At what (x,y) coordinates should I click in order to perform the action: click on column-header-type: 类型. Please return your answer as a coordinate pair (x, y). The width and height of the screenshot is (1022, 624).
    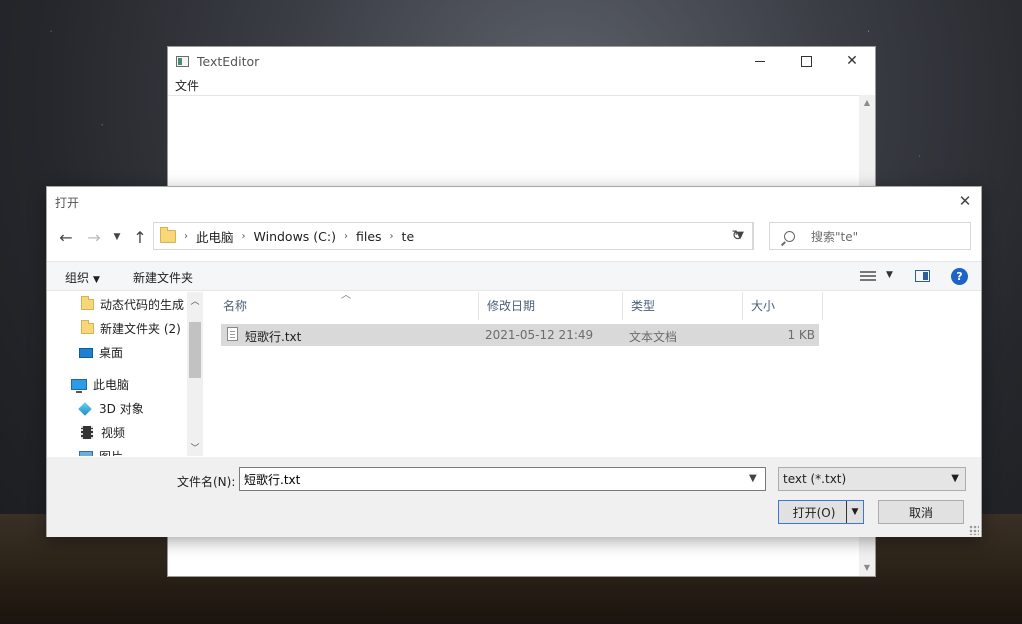
    Looking at the image, I should click on (683, 306).